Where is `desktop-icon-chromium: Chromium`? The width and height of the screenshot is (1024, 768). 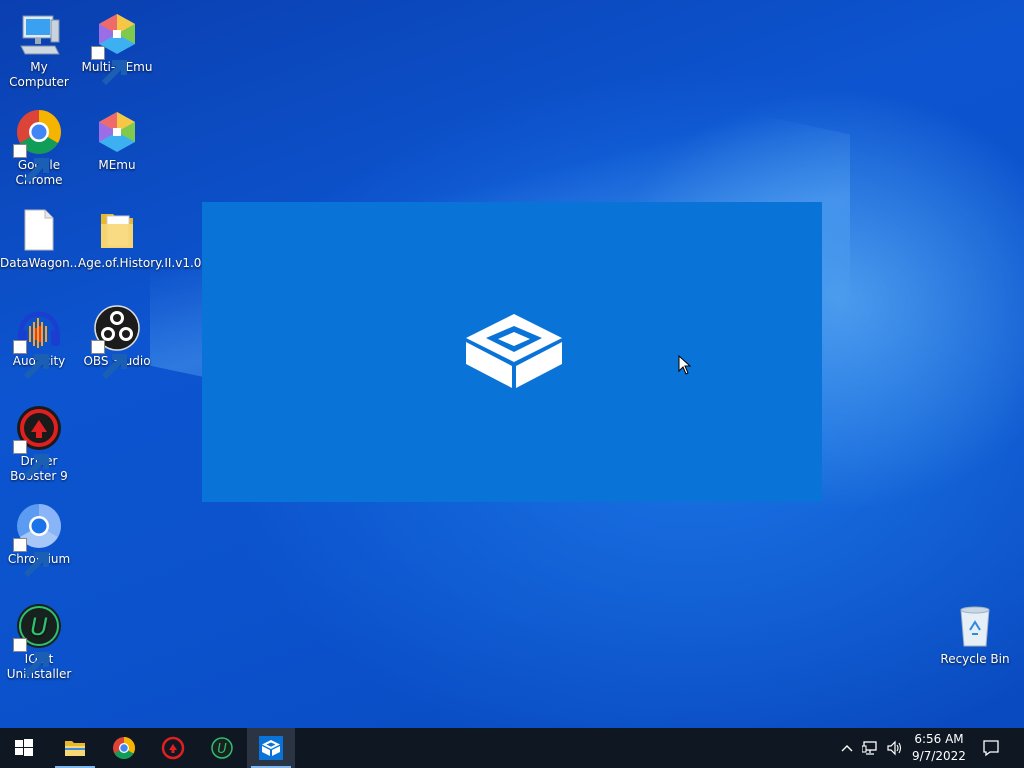 desktop-icon-chromium: Chromium is located at coordinates (39, 537).